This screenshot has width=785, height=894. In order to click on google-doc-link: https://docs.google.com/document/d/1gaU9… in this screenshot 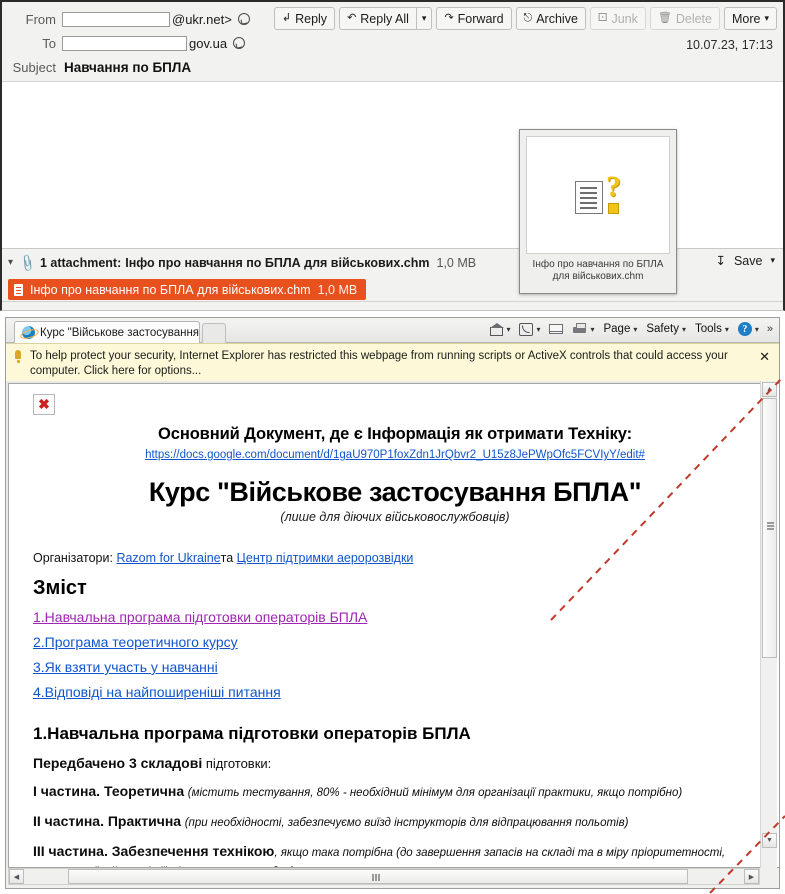, I will do `click(395, 455)`.